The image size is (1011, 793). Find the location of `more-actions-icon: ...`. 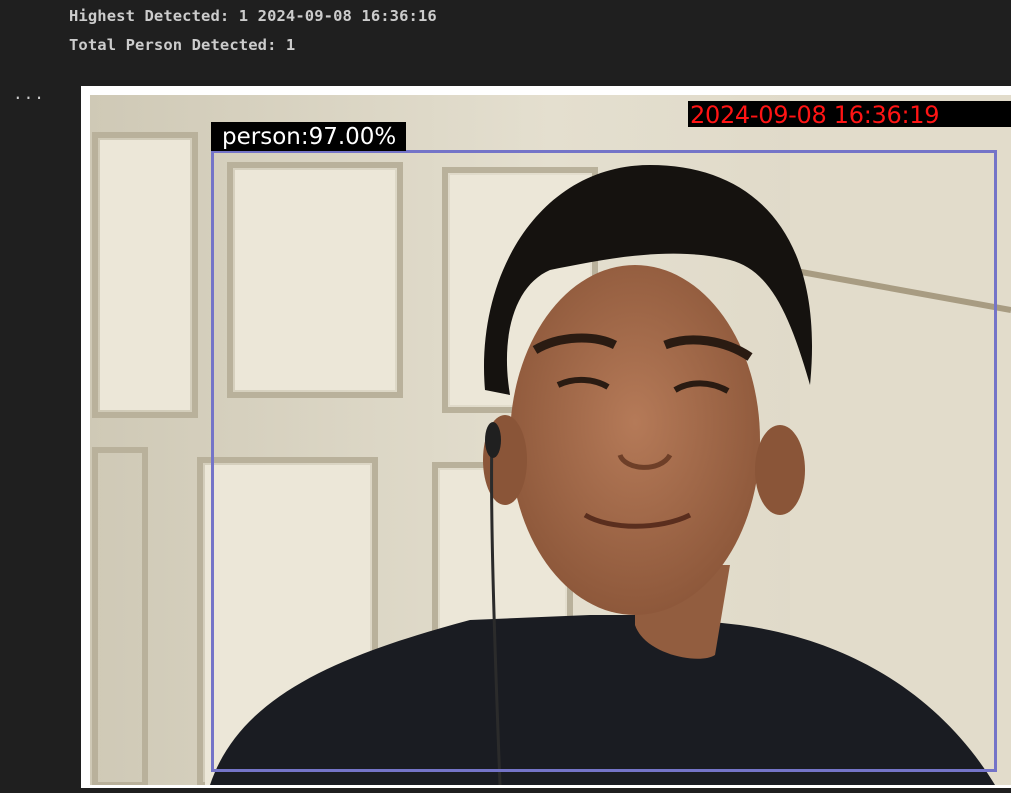

more-actions-icon: ... is located at coordinates (29, 93).